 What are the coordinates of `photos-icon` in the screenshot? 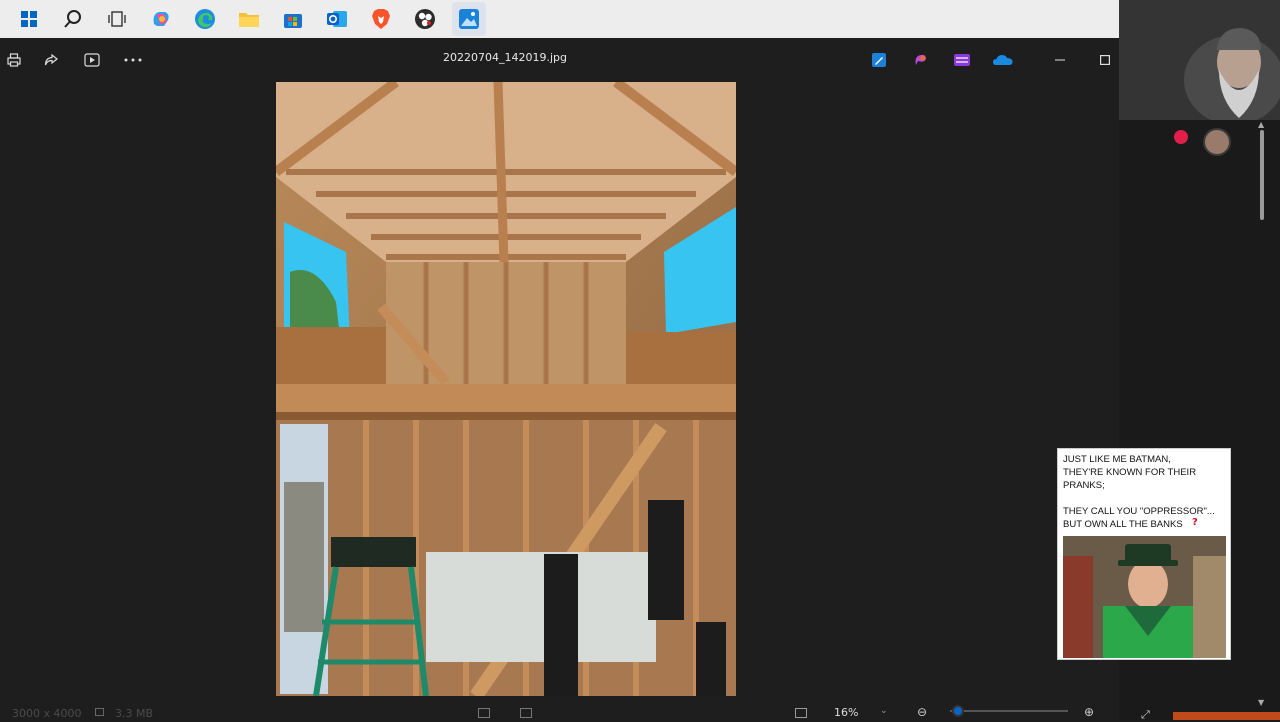 It's located at (469, 19).